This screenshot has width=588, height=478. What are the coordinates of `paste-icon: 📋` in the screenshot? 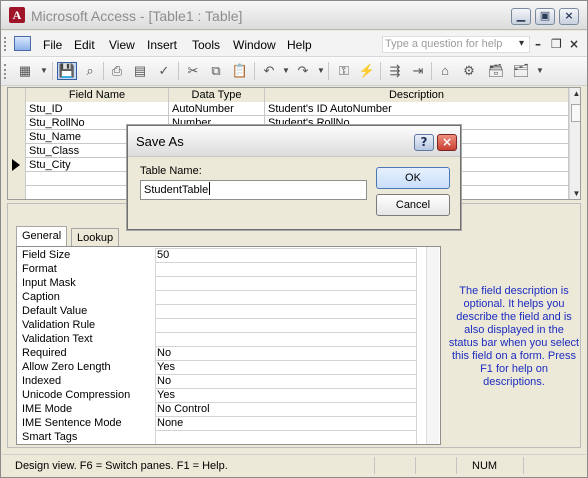 It's located at (240, 71).